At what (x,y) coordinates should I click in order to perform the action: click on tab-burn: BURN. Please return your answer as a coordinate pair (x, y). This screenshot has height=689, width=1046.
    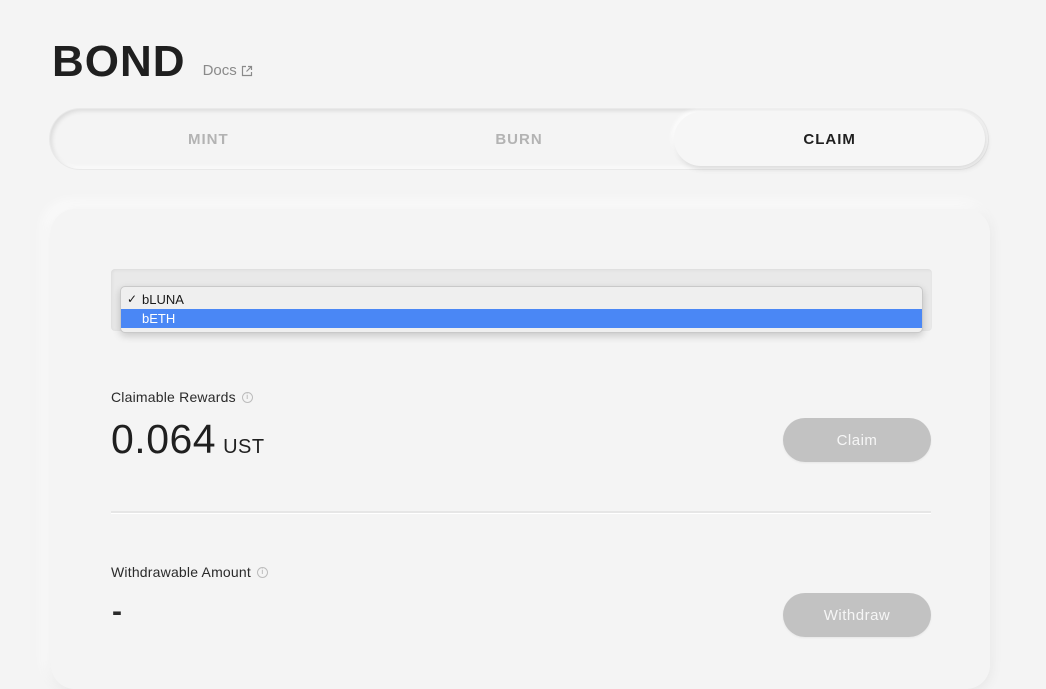
    Looking at the image, I should click on (519, 139).